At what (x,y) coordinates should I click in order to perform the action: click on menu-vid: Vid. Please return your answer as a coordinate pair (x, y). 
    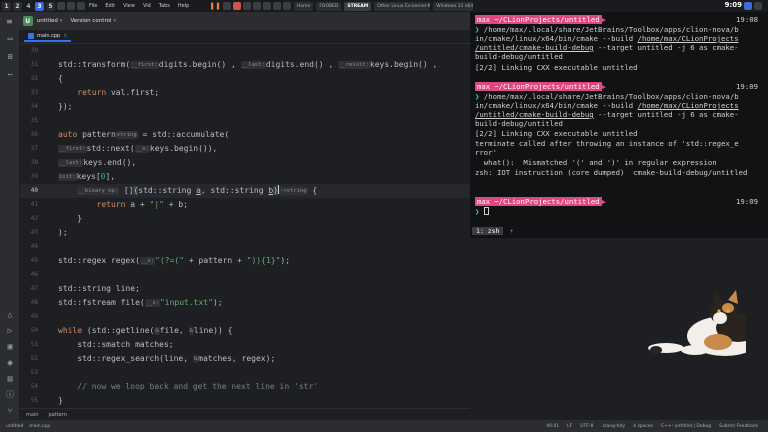
    Looking at the image, I should click on (147, 6).